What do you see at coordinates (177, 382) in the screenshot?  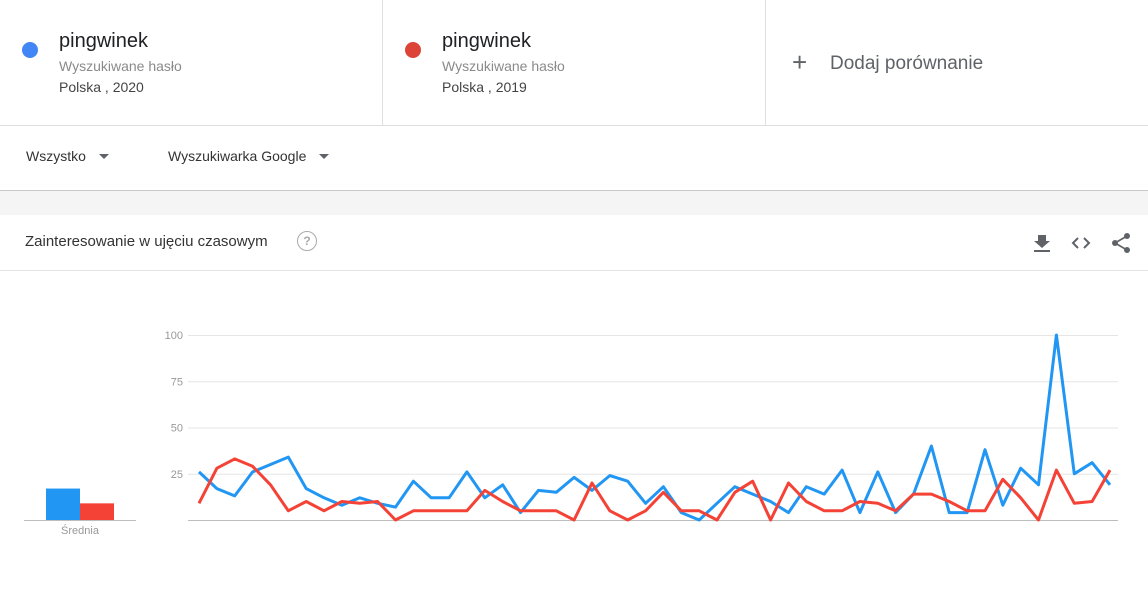 I see `y-tick-label: 75` at bounding box center [177, 382].